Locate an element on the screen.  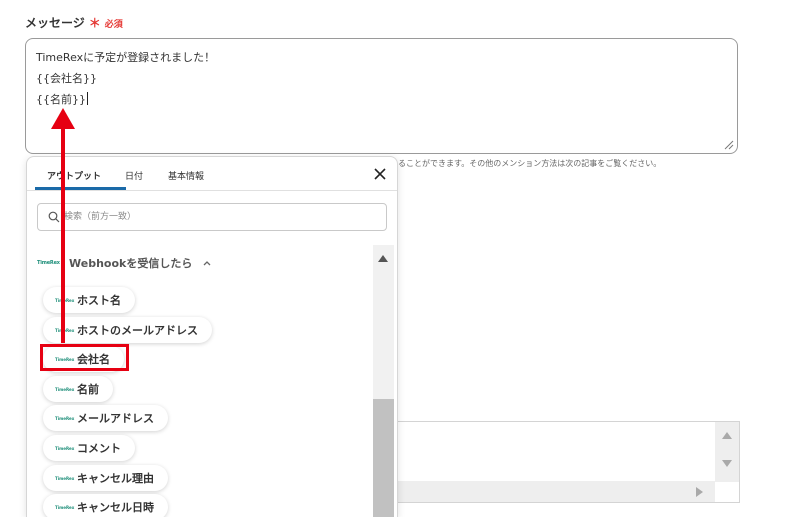
output-chip-company-name: TimeRex 会社名 is located at coordinates (83, 359).